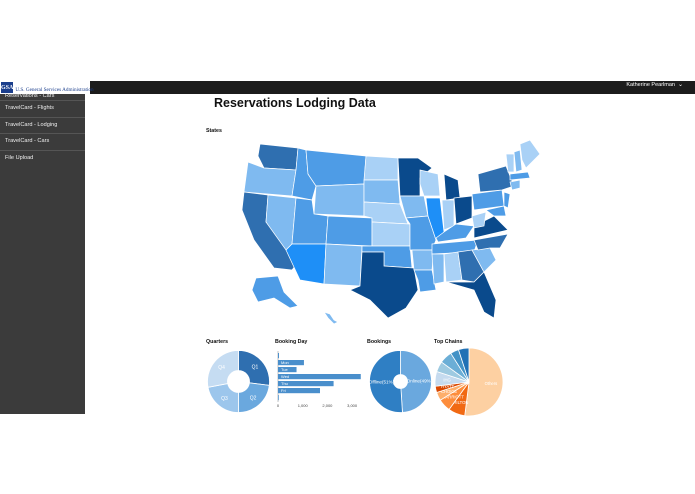 This screenshot has width=695, height=494. What do you see at coordinates (347, 87) in the screenshot?
I see `top-navbar` at bounding box center [347, 87].